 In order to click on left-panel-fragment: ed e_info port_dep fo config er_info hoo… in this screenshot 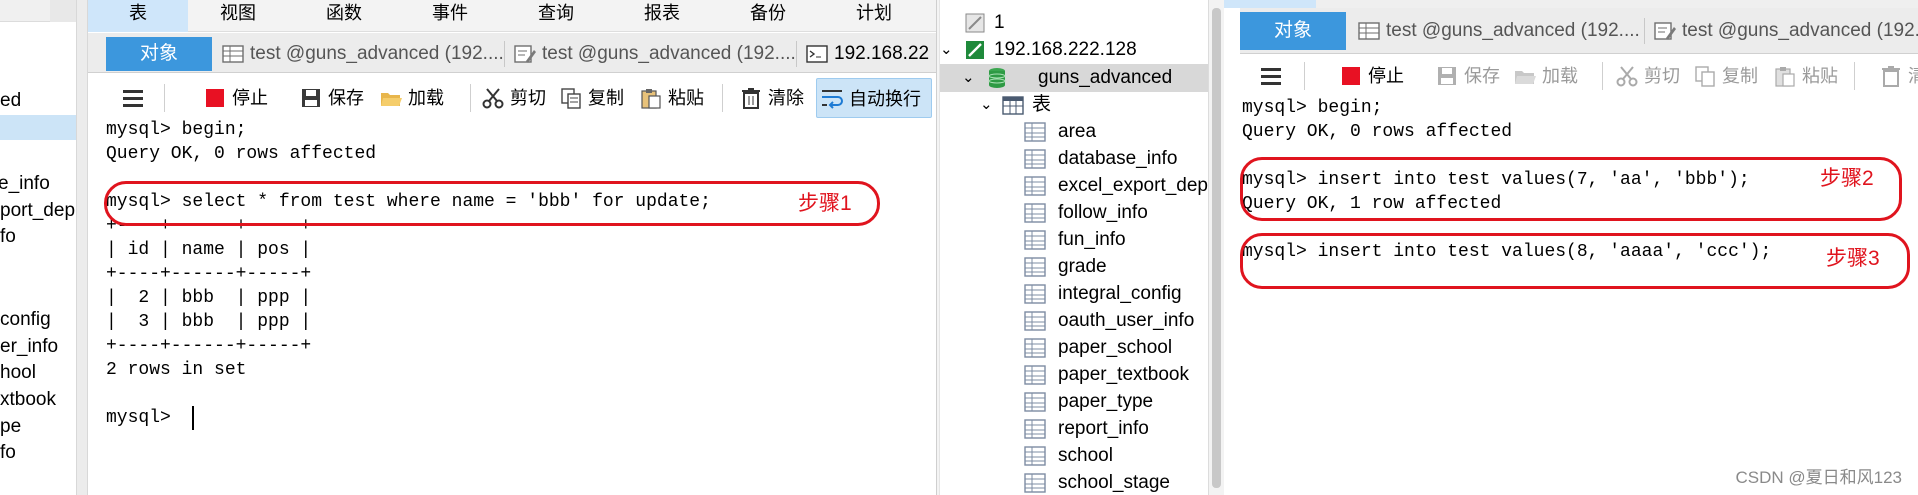, I will do `click(38, 247)`.